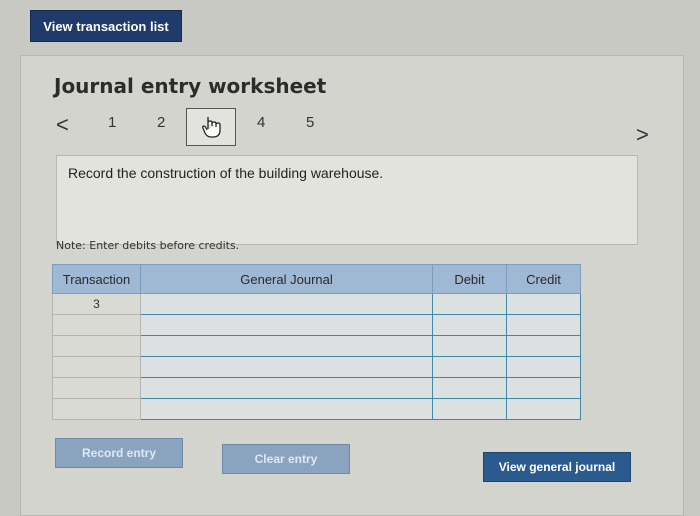  I want to click on transaction-cell: 3, so click(96, 304).